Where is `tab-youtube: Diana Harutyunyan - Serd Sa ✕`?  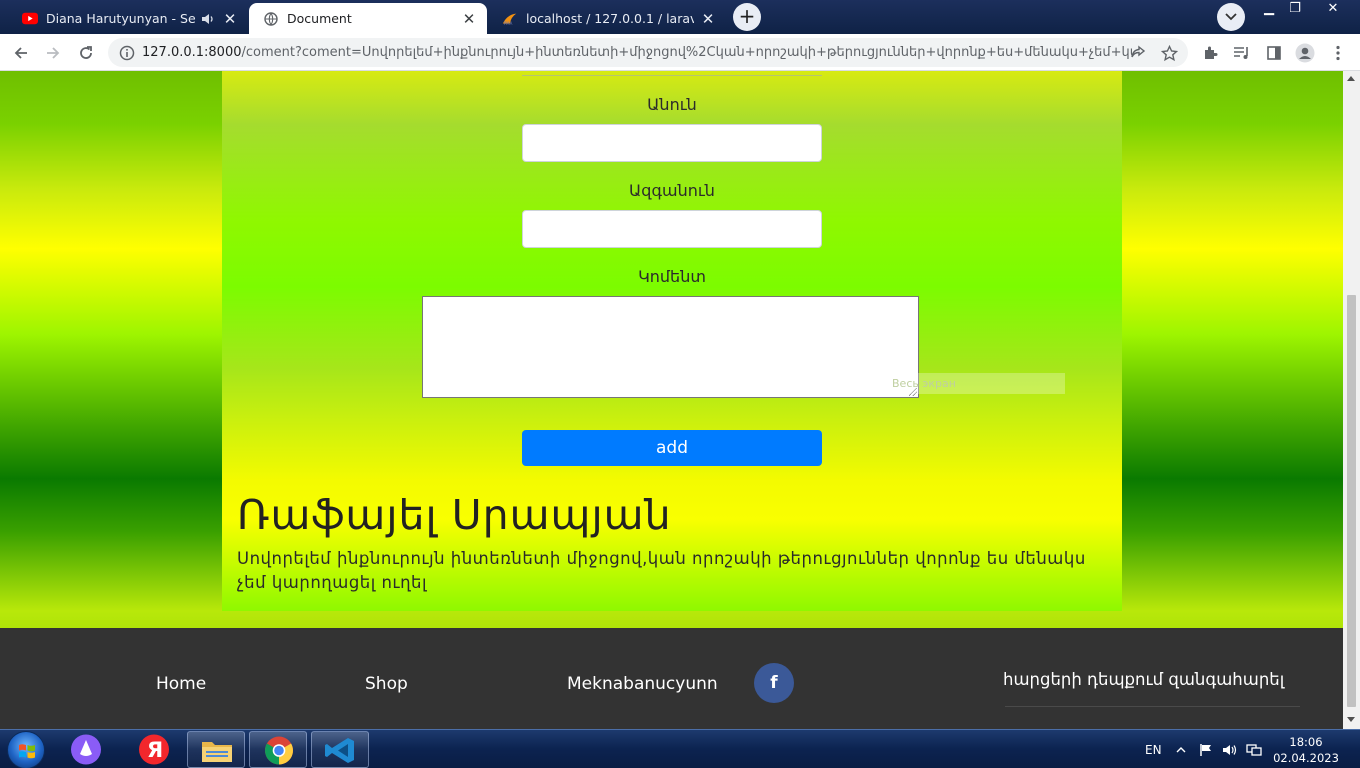 tab-youtube: Diana Harutyunyan - Serd Sa ✕ is located at coordinates (128, 18).